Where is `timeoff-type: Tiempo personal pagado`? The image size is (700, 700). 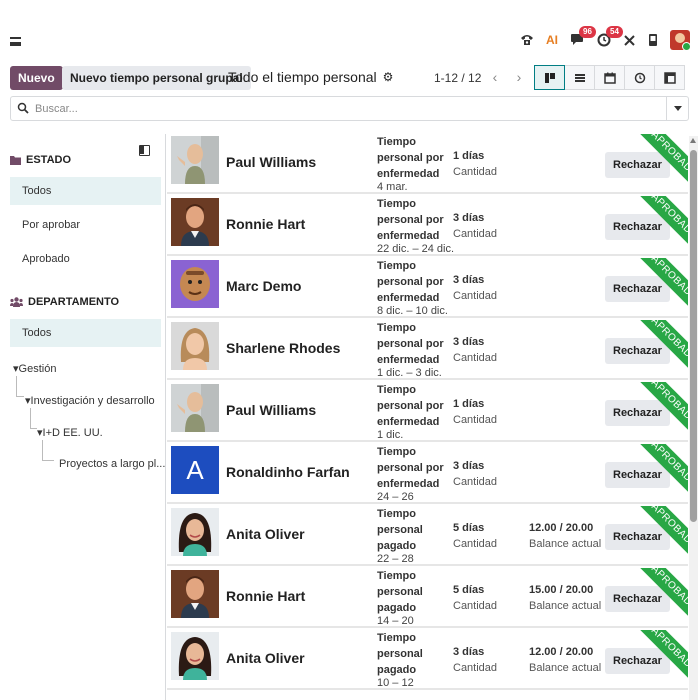
timeoff-type: Tiempo personal pagado is located at coordinates (400, 530).